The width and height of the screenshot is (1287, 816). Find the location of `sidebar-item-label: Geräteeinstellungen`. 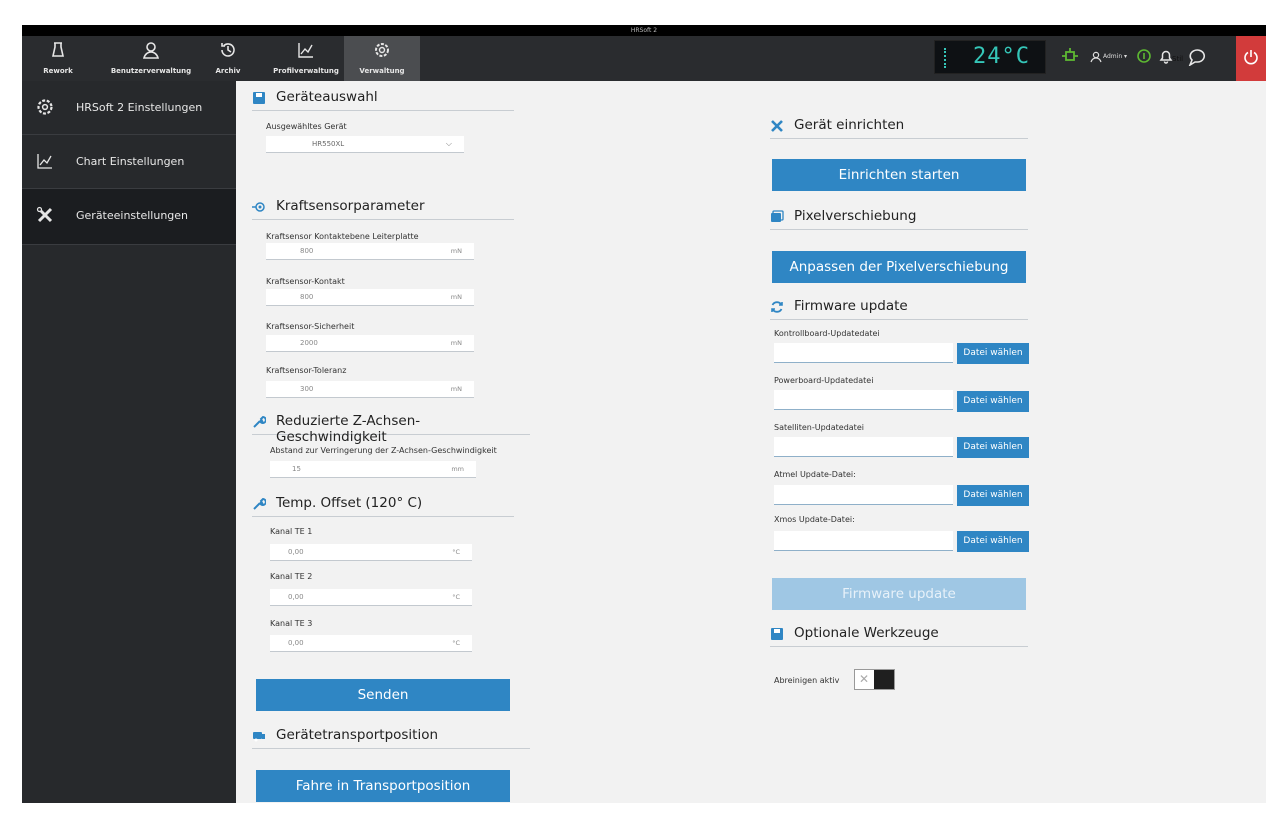

sidebar-item-label: Geräteeinstellungen is located at coordinates (132, 215).